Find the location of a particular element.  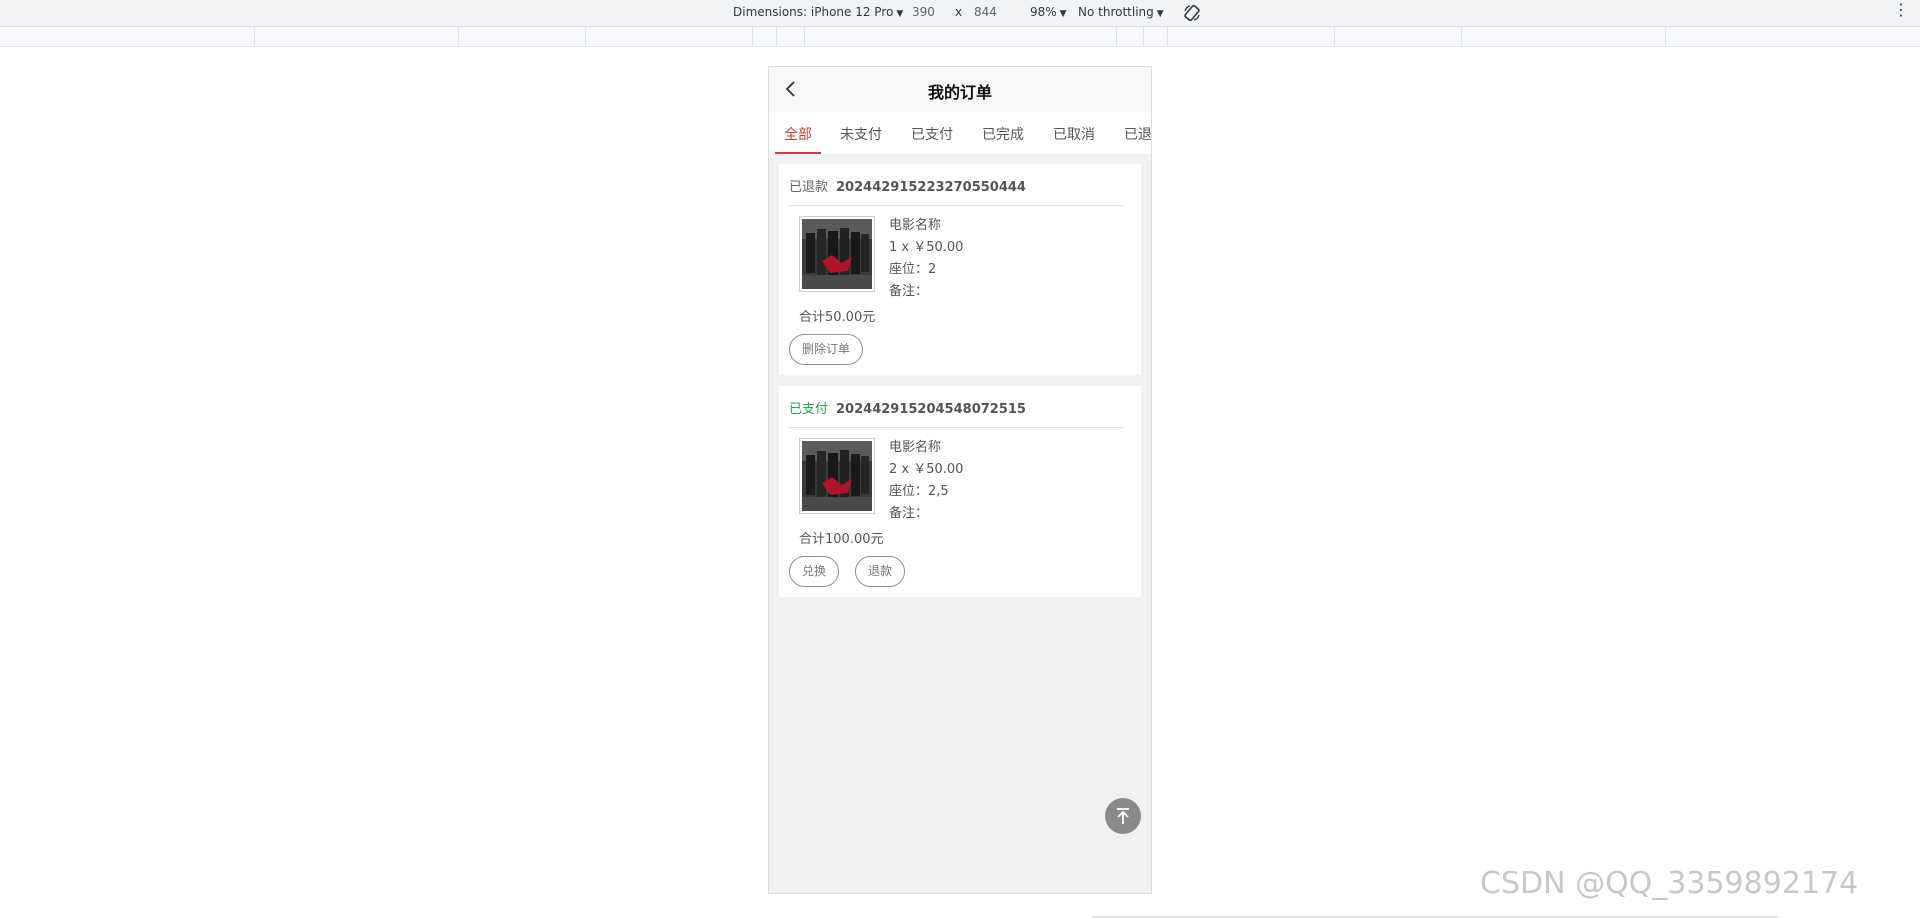

seat-info: 座位：2,5 is located at coordinates (919, 491).